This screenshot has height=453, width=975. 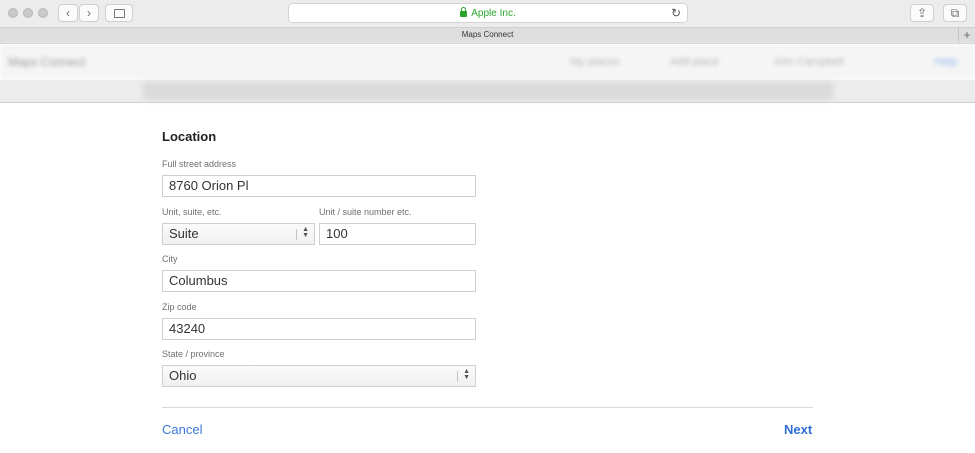 I want to click on minimize-window-button, so click(x=28, y=13).